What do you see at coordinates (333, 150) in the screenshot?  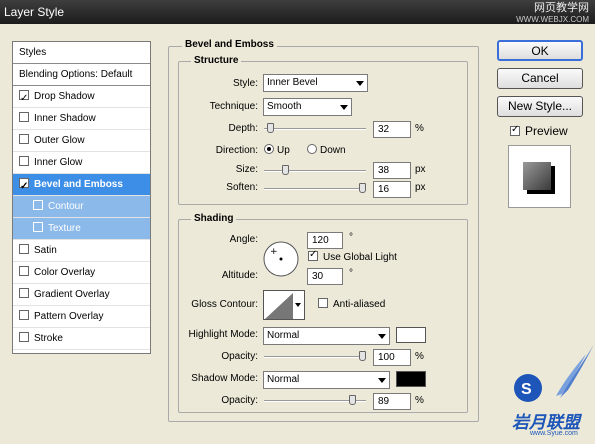 I see `direction-down-label: Down` at bounding box center [333, 150].